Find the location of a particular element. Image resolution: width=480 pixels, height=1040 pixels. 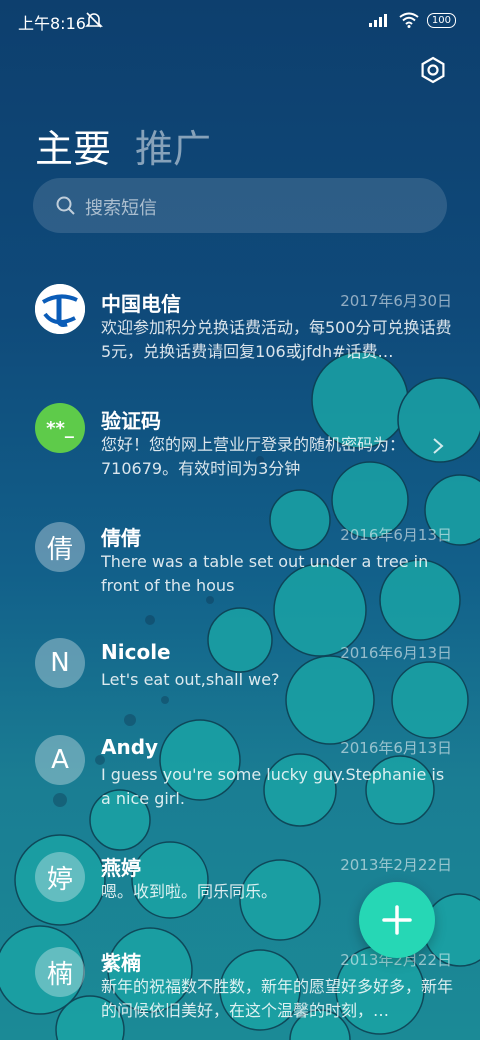

telecom-logo-icon is located at coordinates (60, 309).